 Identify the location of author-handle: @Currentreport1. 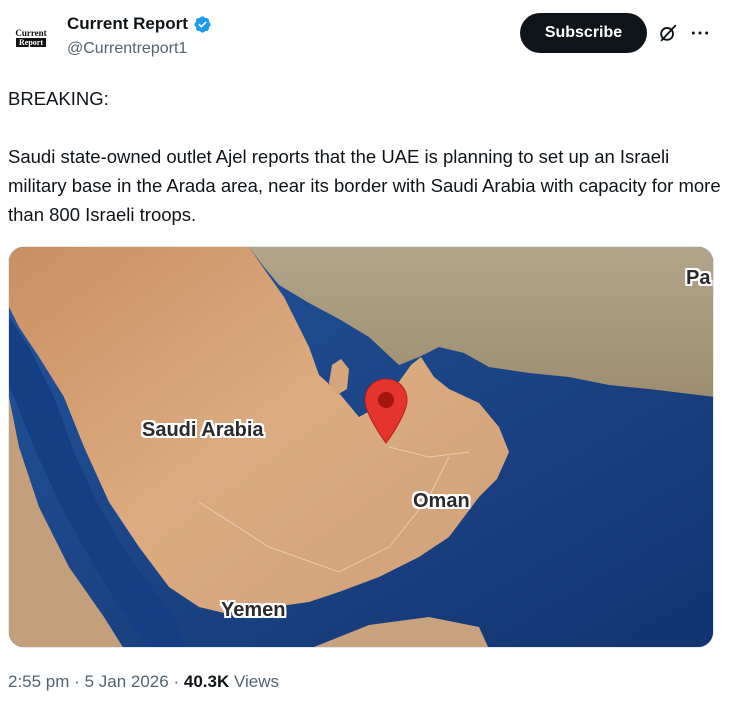
(127, 49).